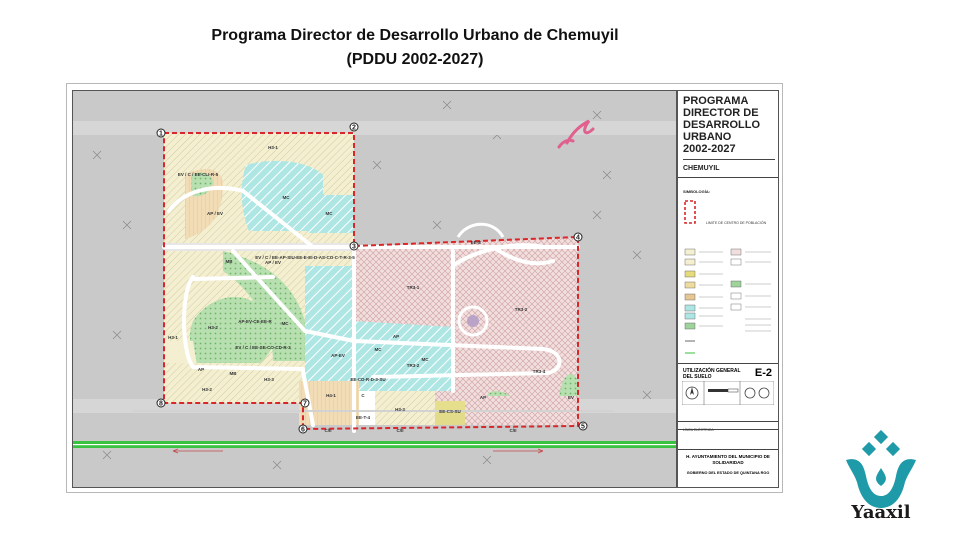 This screenshot has width=967, height=544. I want to click on vertex-6: 6, so click(303, 429).